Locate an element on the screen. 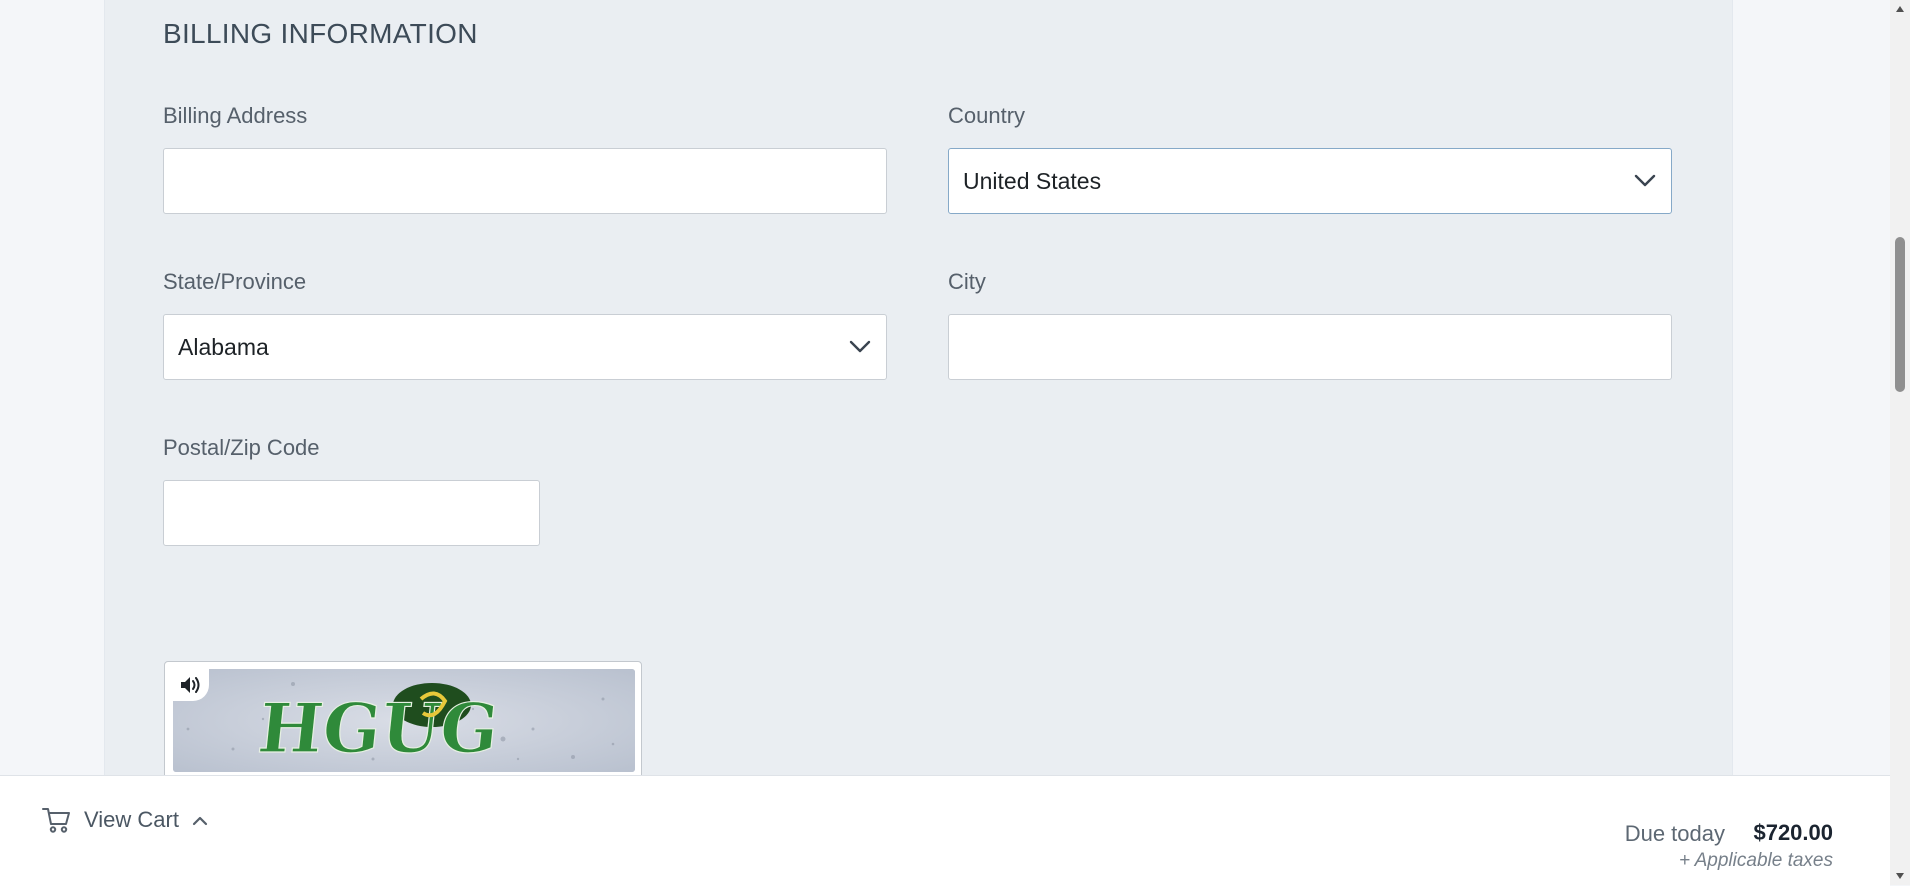 Image resolution: width=1910 pixels, height=886 pixels. view-cart-button: View Cart is located at coordinates (125, 820).